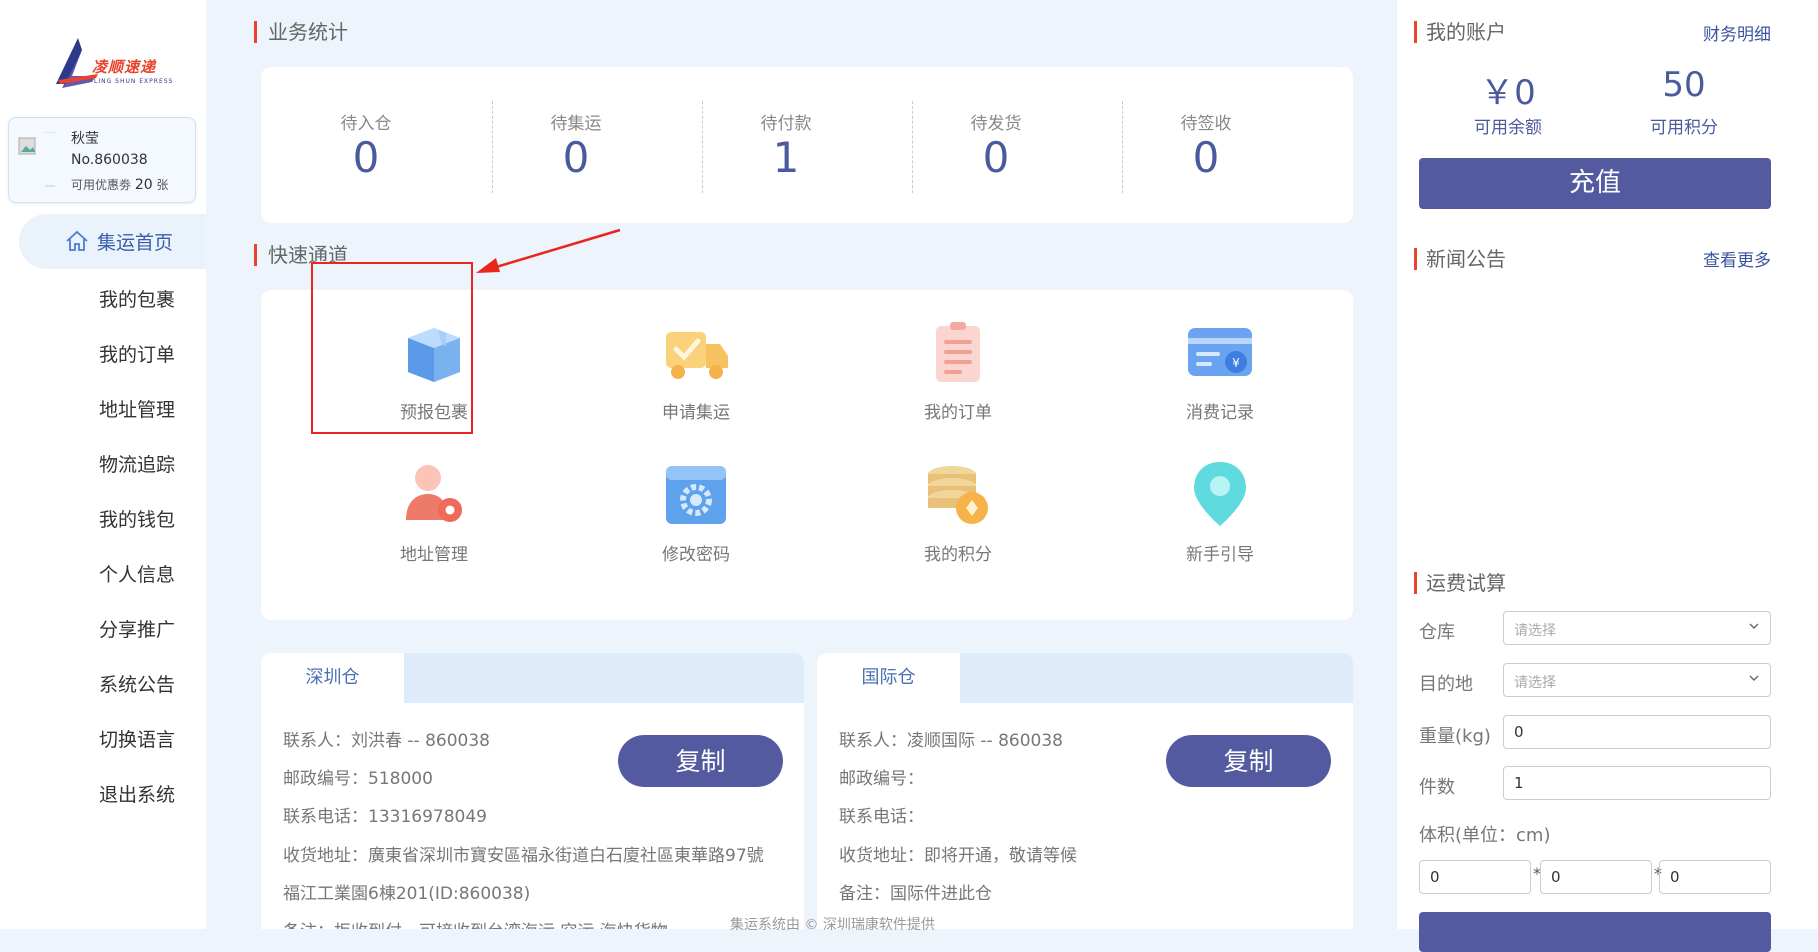 This screenshot has height=952, width=1818. Describe the element at coordinates (1596, 877) in the screenshot. I see `width-input: 0` at that location.